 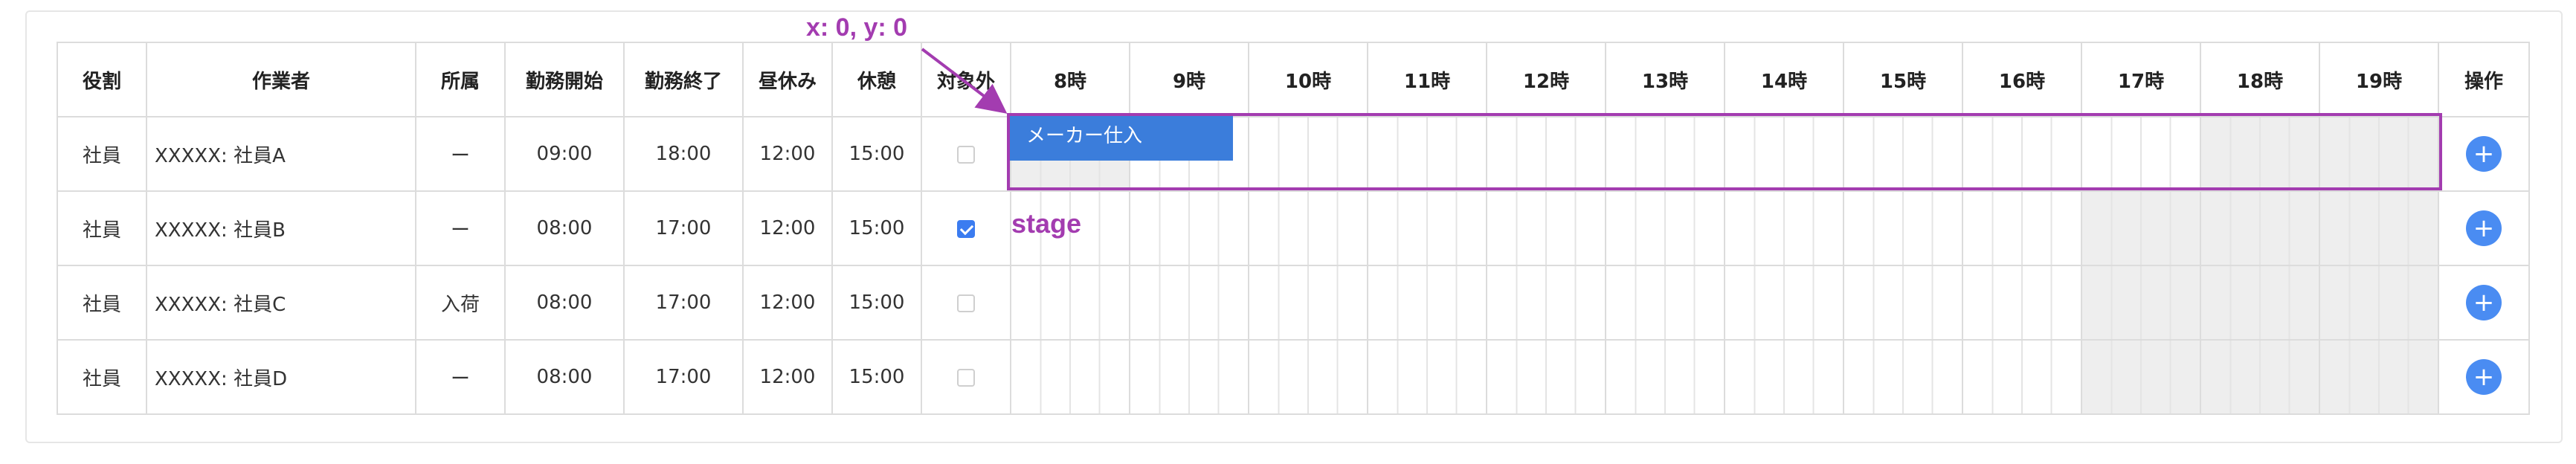 I want to click on col-header-role: 役割, so click(x=102, y=80).